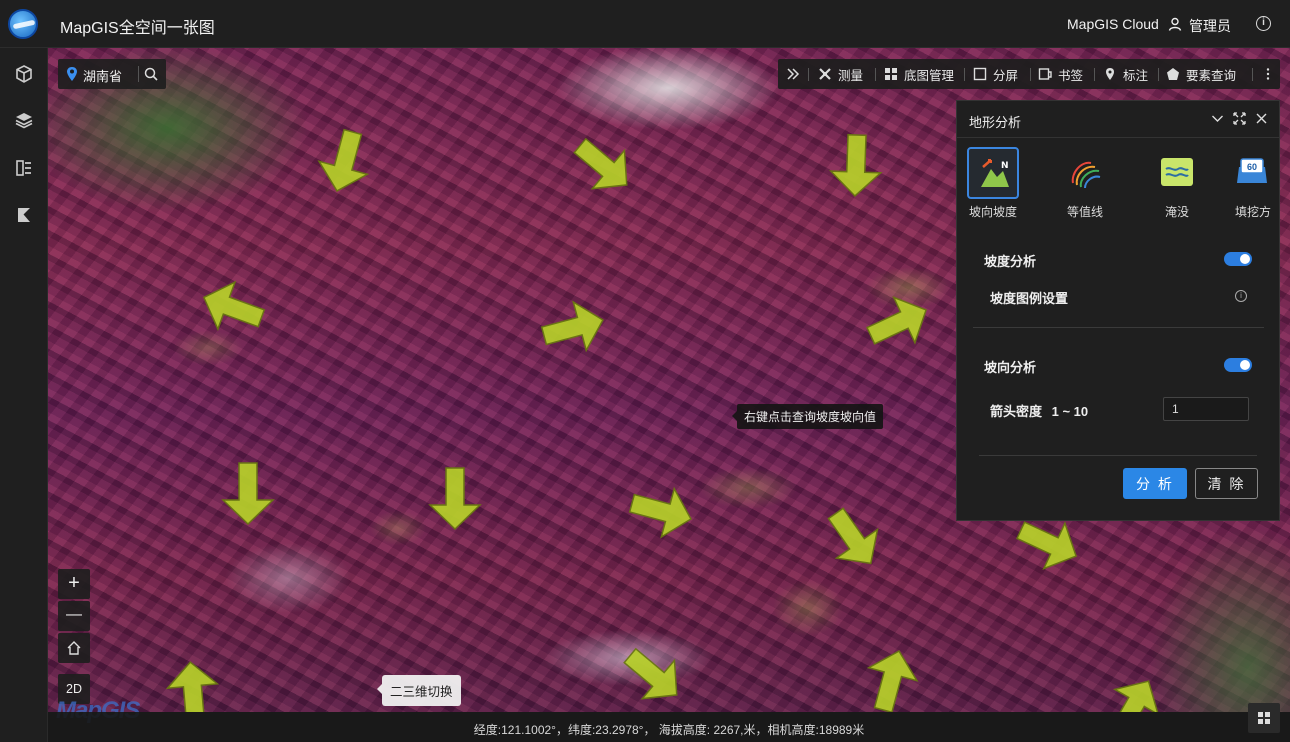  I want to click on arrow-density-text: 箭头密度, so click(1016, 411).